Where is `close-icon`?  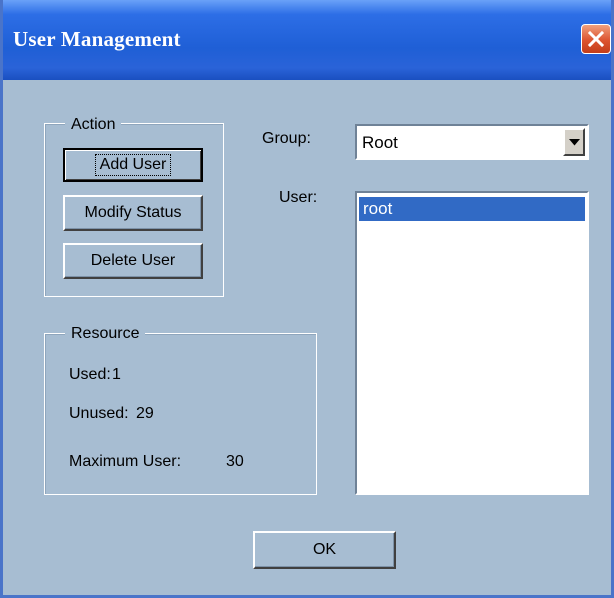
close-icon is located at coordinates (596, 39).